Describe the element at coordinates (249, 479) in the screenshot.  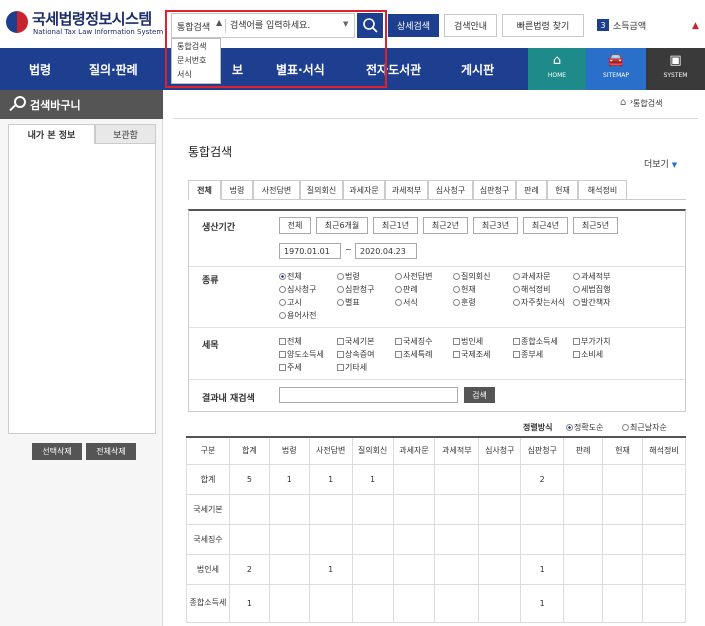
I see `table-cell: 5` at that location.